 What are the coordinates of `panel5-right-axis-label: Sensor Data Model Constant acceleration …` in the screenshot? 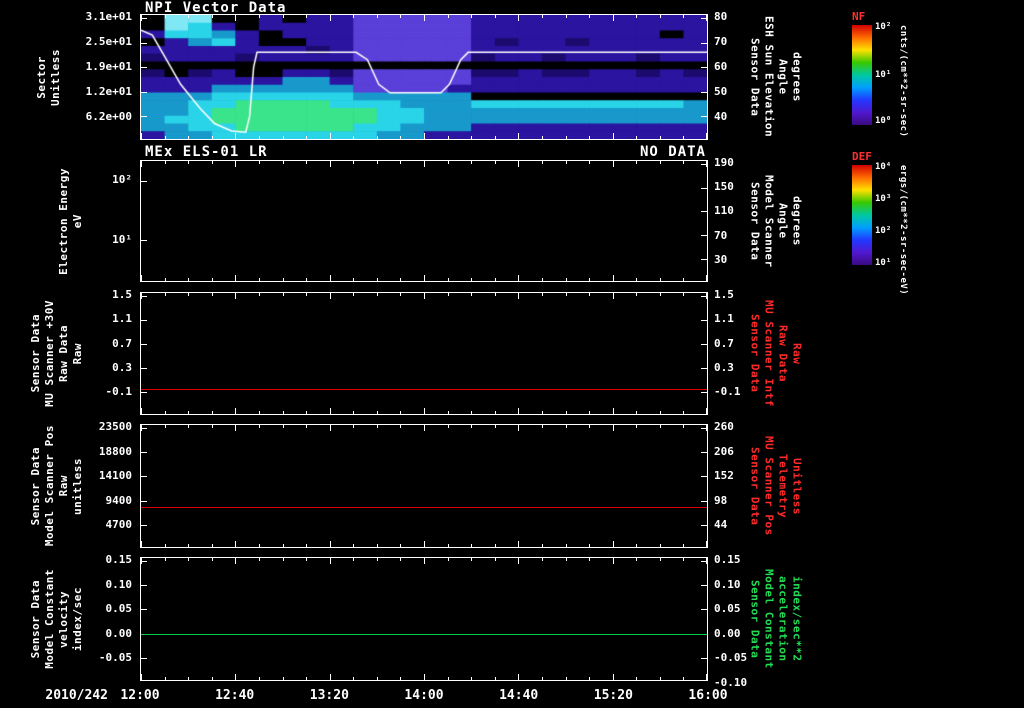 It's located at (776, 619).